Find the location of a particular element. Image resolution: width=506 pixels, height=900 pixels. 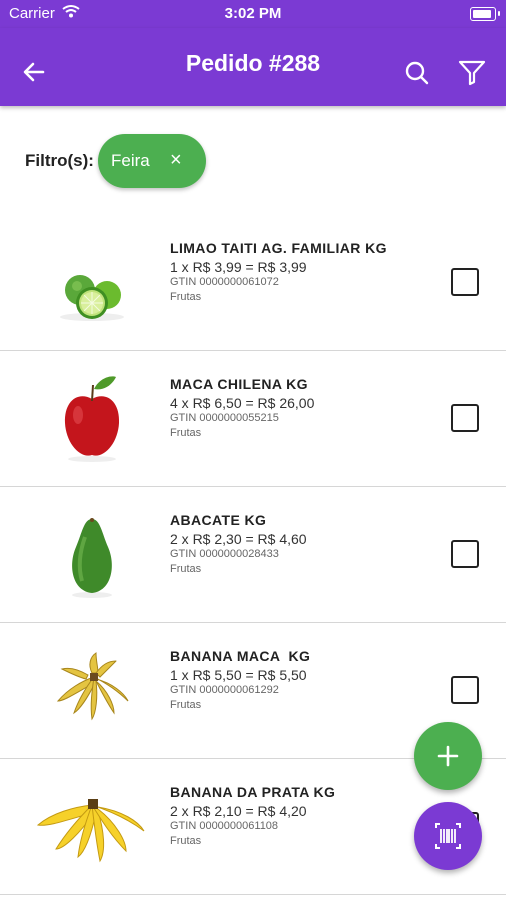

status-bar: Carrier 3:02 PM is located at coordinates (253, 14).